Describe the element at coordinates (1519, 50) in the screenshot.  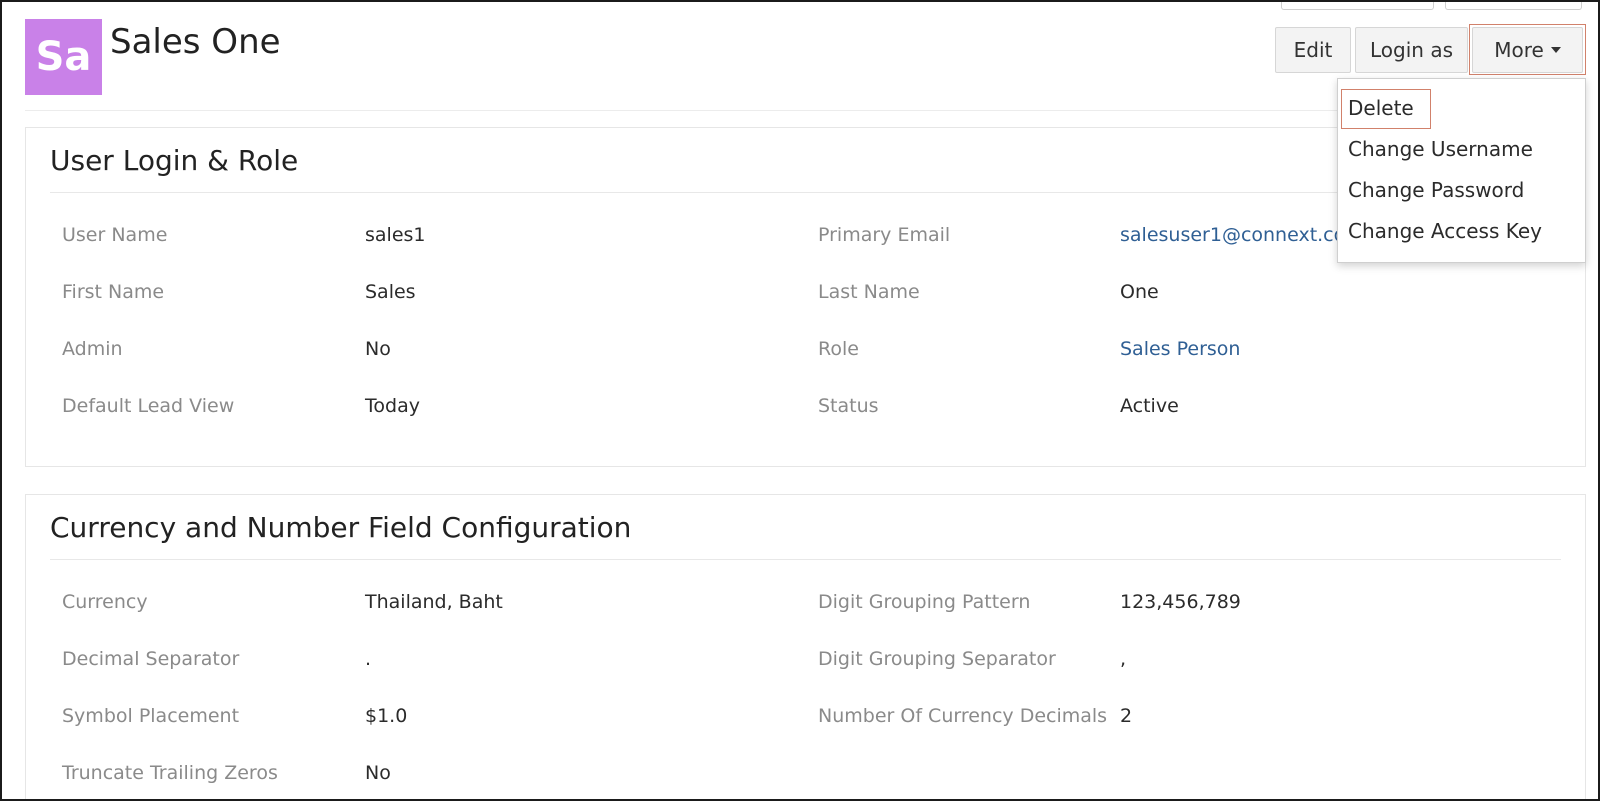
I see `more-button-label: More` at that location.